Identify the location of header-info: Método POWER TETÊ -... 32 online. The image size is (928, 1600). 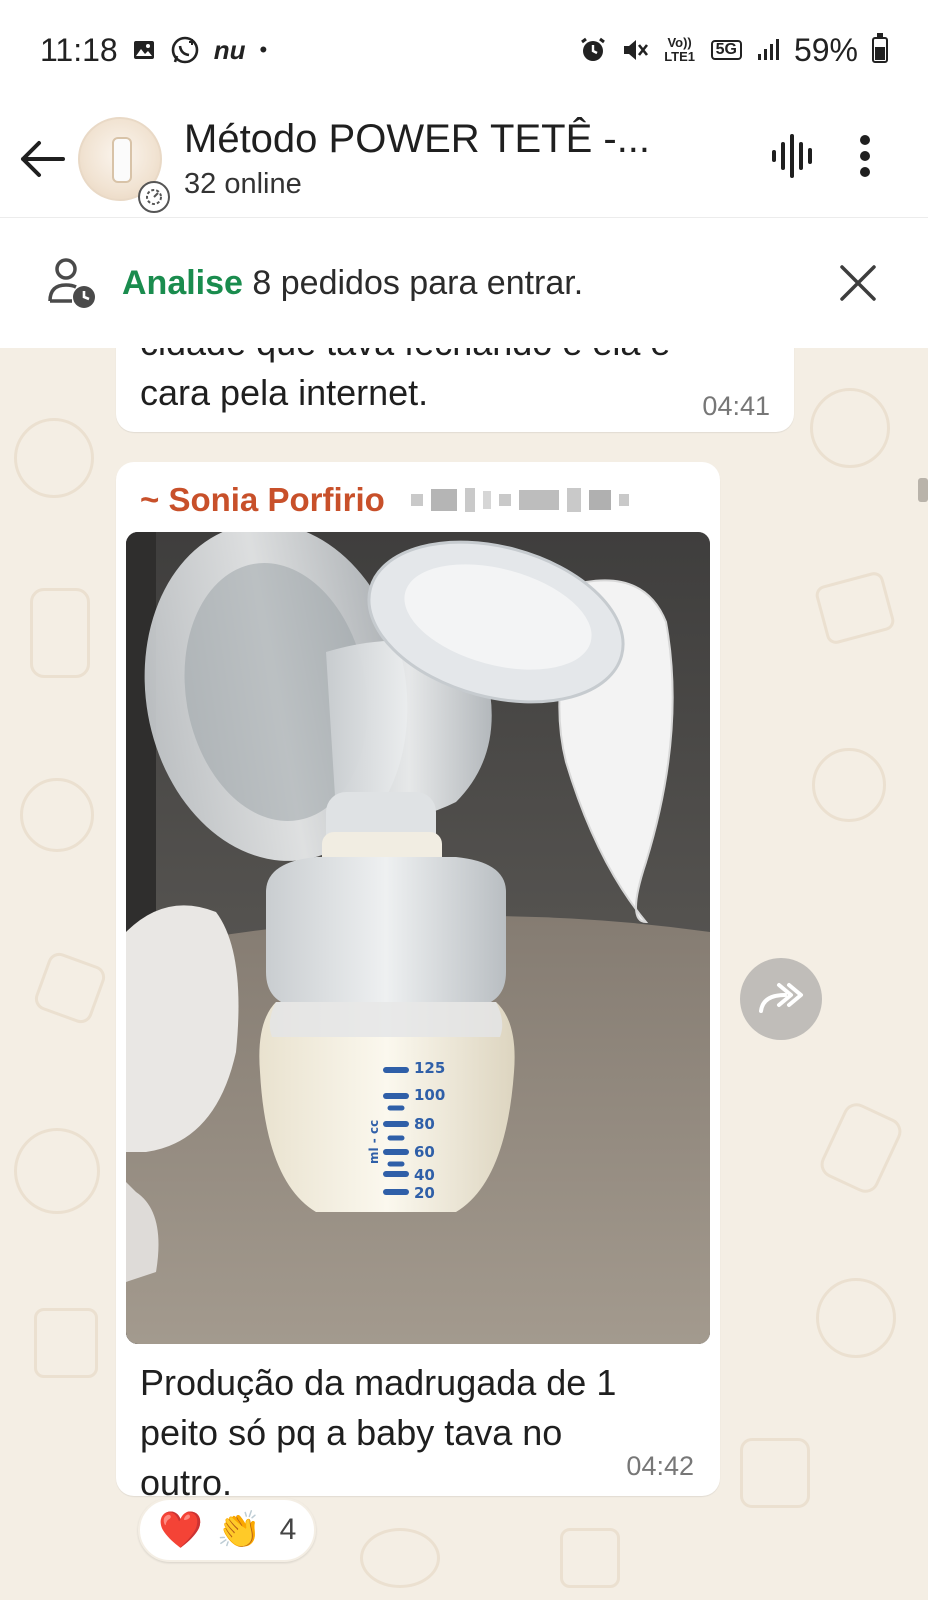
(477, 159).